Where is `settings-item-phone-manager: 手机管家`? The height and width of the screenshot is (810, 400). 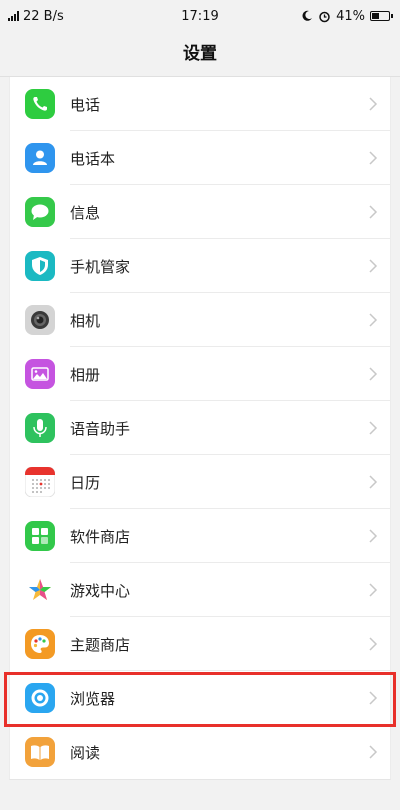 settings-item-phone-manager: 手机管家 is located at coordinates (200, 266).